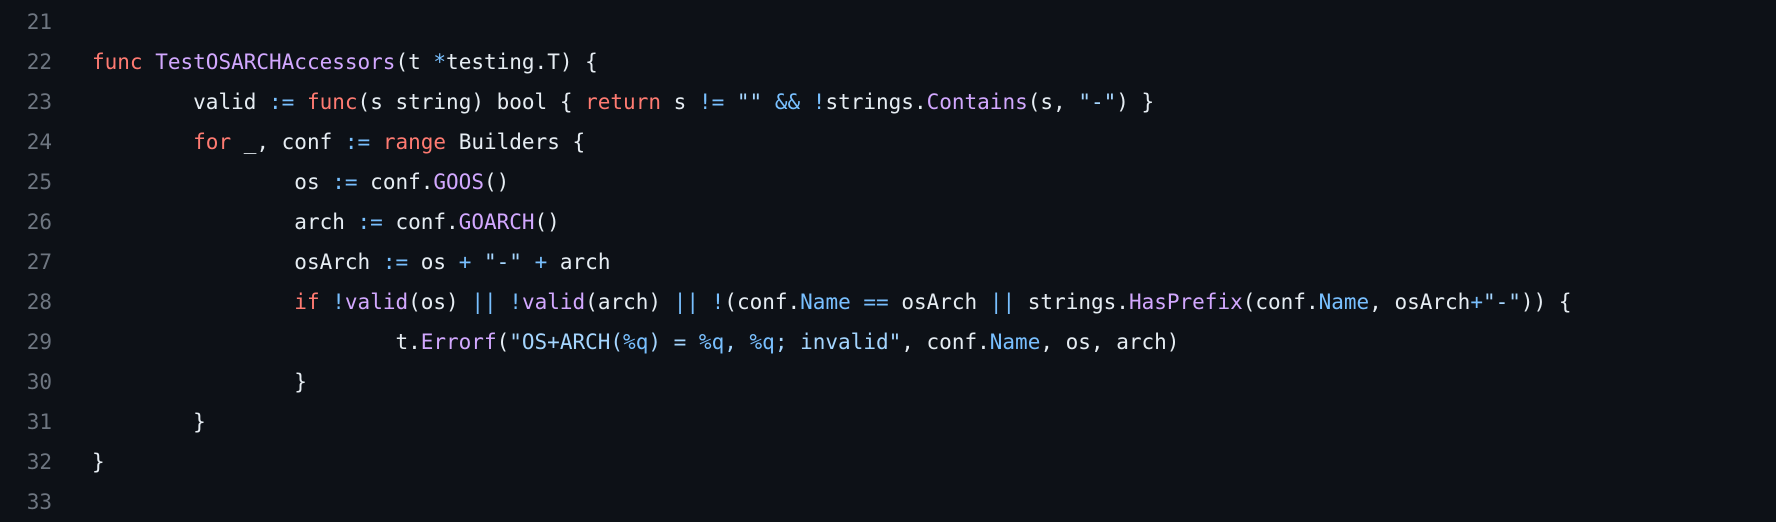 The height and width of the screenshot is (522, 1776). I want to click on line-code: for _, conf := range Builders {, so click(914, 142).